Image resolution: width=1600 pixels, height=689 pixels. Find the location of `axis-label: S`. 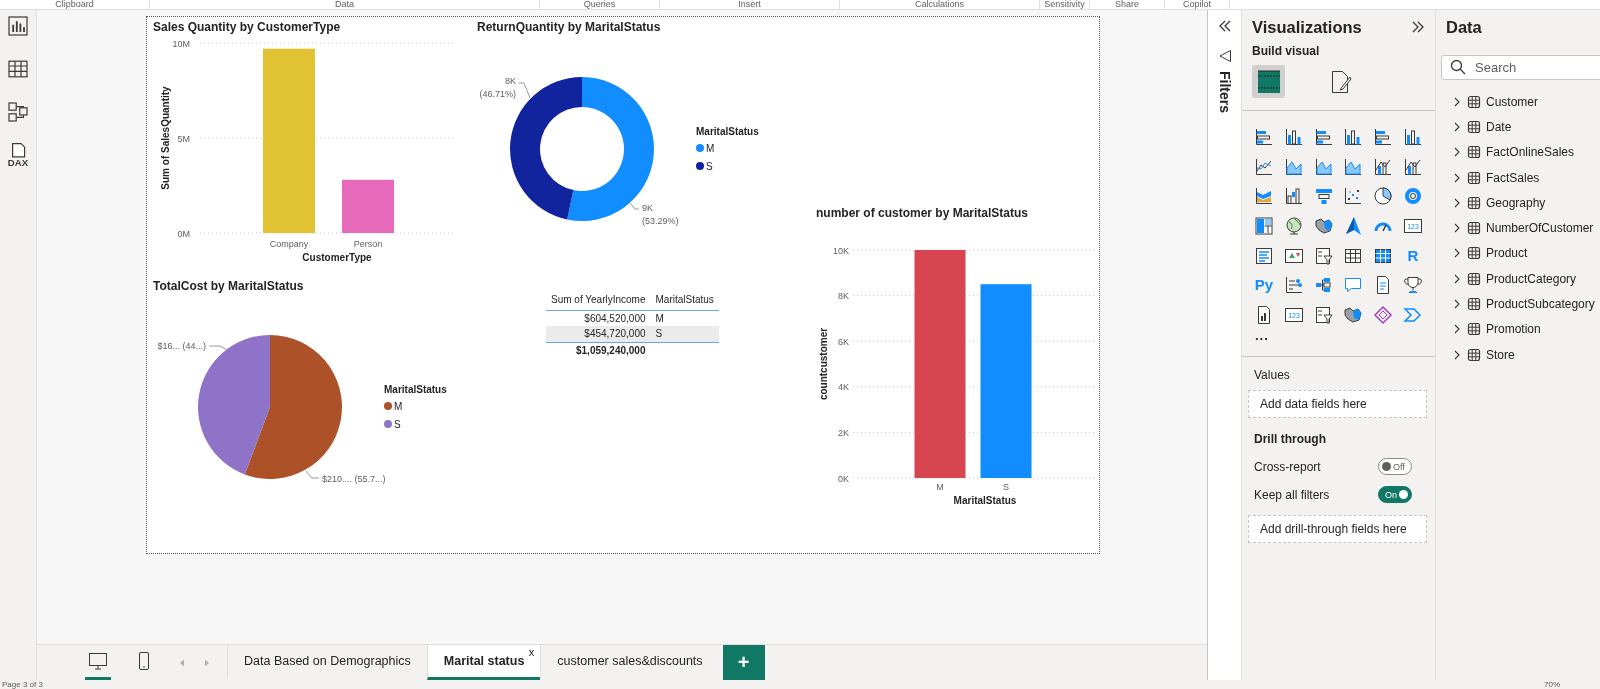

axis-label: S is located at coordinates (1006, 487).